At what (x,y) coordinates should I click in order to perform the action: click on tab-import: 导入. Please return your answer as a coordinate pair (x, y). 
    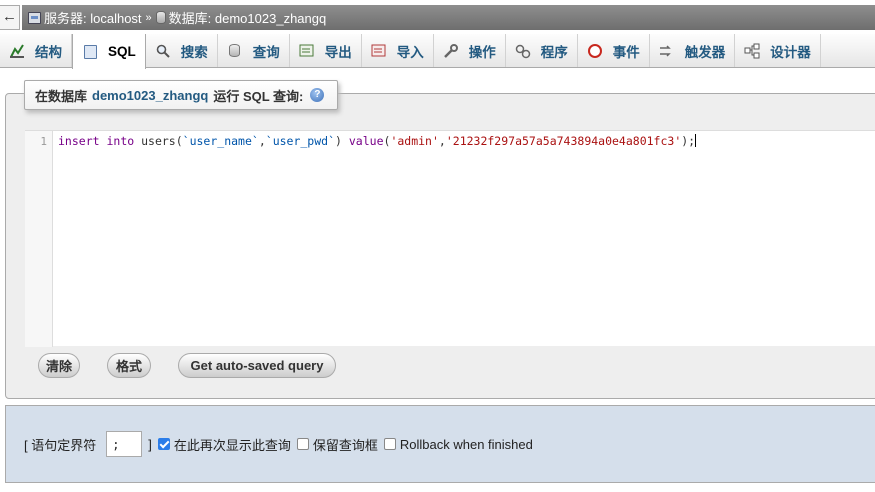
    Looking at the image, I should click on (398, 50).